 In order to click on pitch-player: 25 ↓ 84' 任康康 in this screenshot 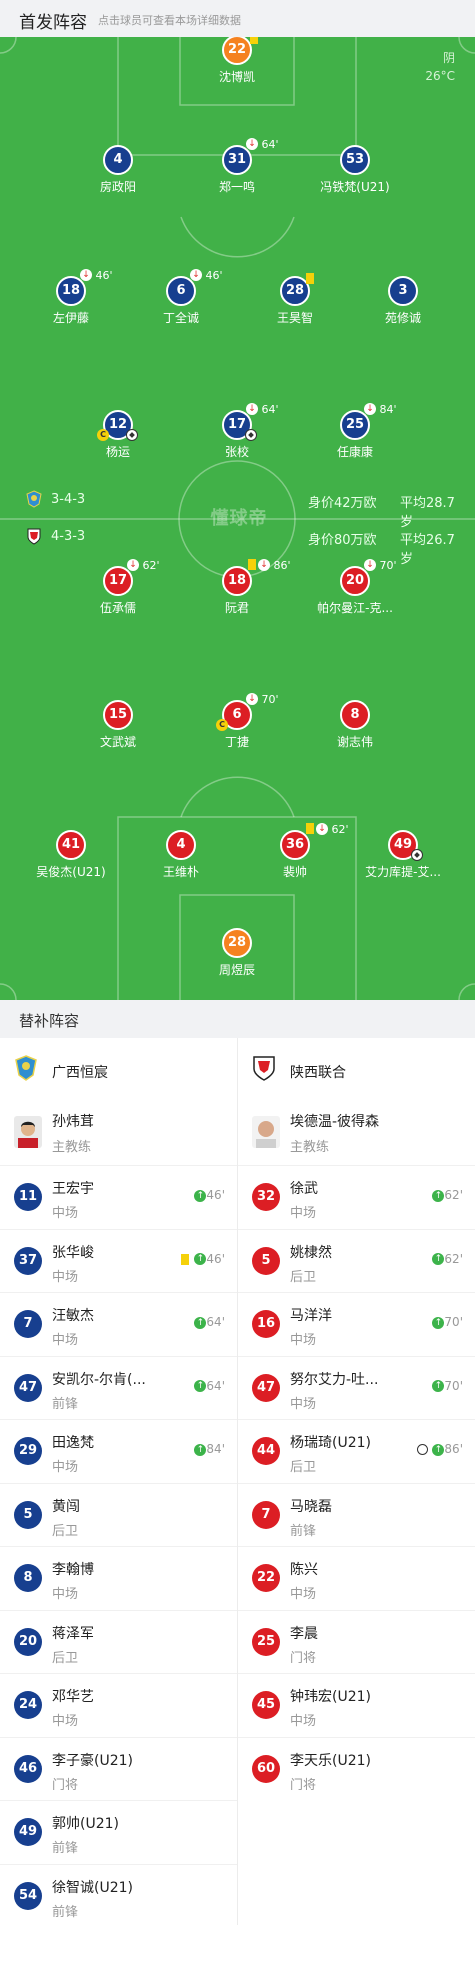, I will do `click(355, 433)`.